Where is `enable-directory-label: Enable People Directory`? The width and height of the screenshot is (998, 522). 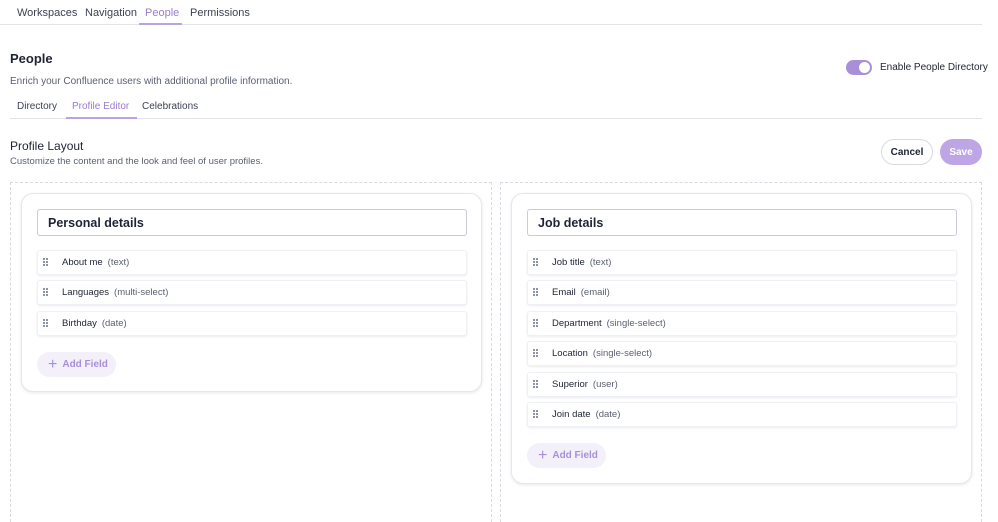 enable-directory-label: Enable People Directory is located at coordinates (934, 67).